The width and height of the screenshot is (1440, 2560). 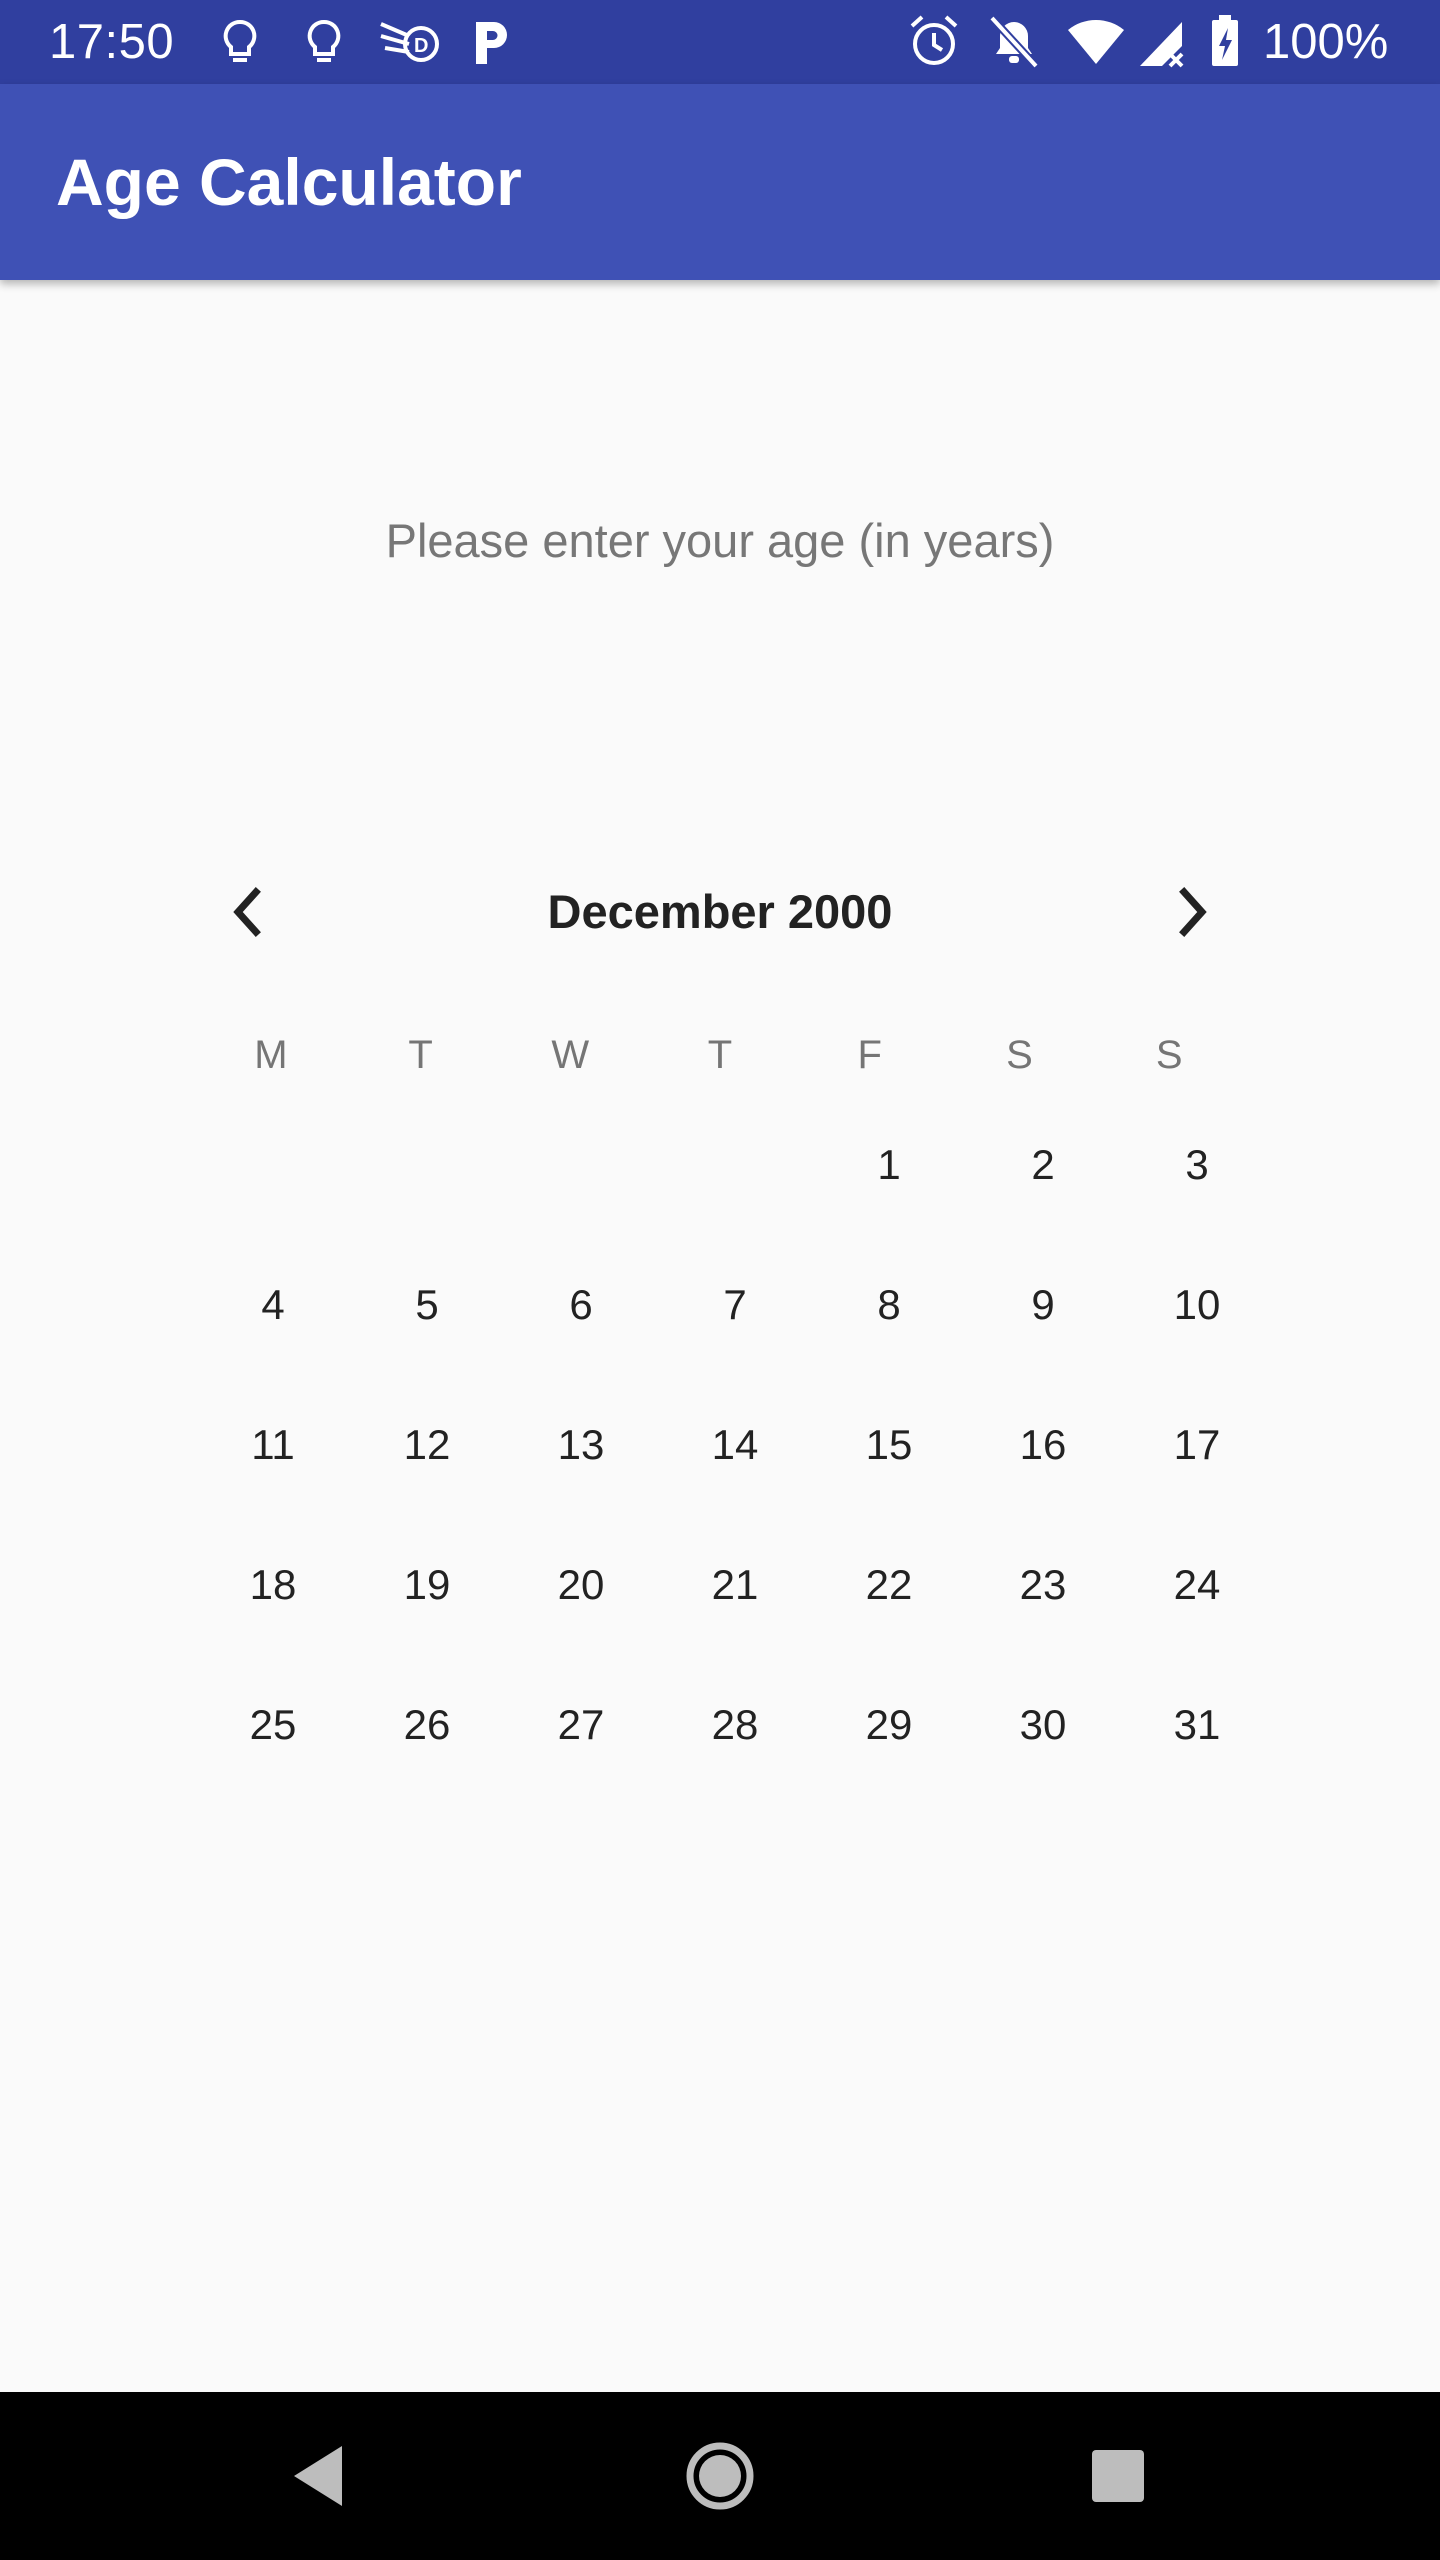 What do you see at coordinates (869, 1055) in the screenshot?
I see `weekday-label: F` at bounding box center [869, 1055].